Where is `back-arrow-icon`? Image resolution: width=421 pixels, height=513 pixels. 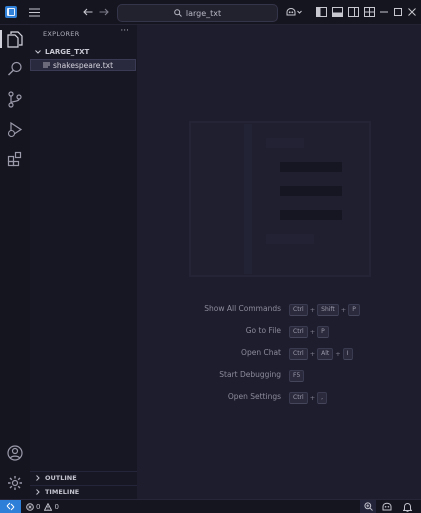 back-arrow-icon is located at coordinates (88, 12).